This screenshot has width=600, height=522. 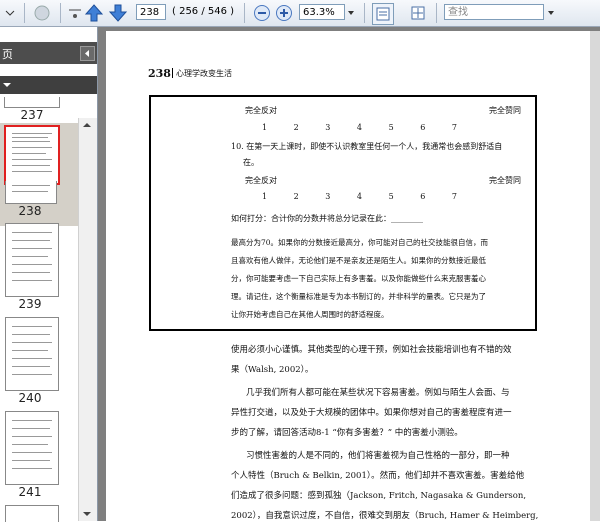 What do you see at coordinates (327, 218) in the screenshot?
I see `scoring-instruction: 如何打分：合计你的分数并将总分记录在此：________` at bounding box center [327, 218].